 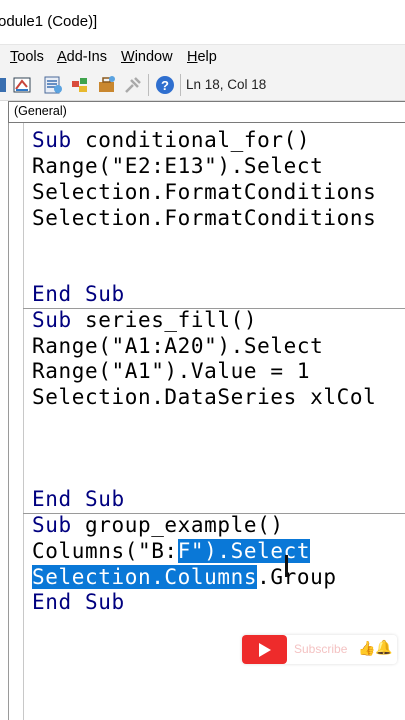 What do you see at coordinates (158, 525) in the screenshot?
I see `code-line: Sub group_example()` at bounding box center [158, 525].